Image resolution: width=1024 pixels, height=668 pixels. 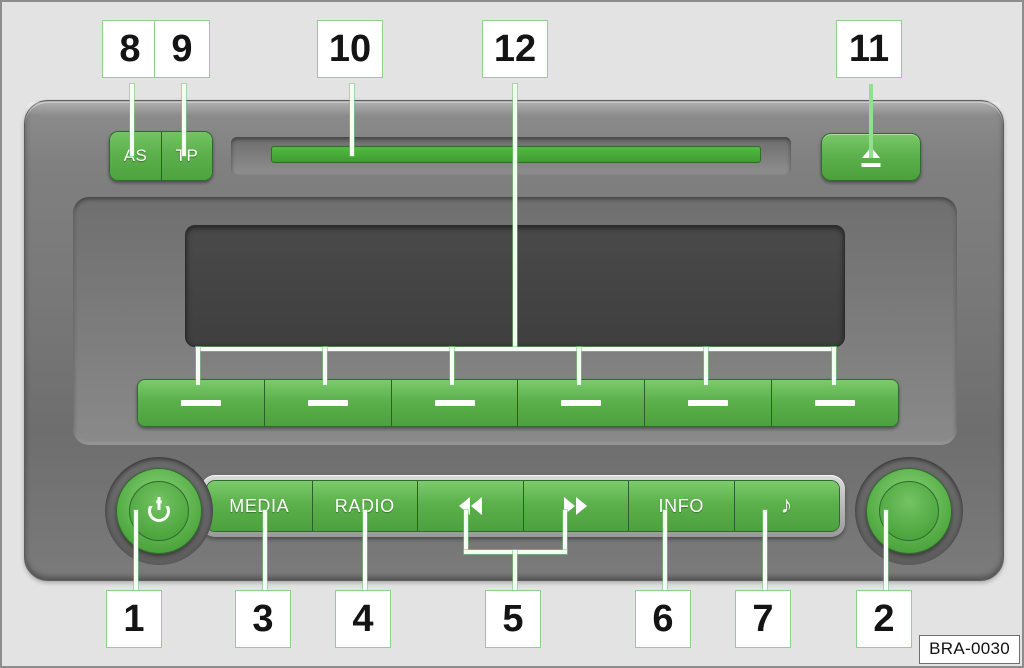 What do you see at coordinates (884, 619) in the screenshot?
I see `callout-2: 2` at bounding box center [884, 619].